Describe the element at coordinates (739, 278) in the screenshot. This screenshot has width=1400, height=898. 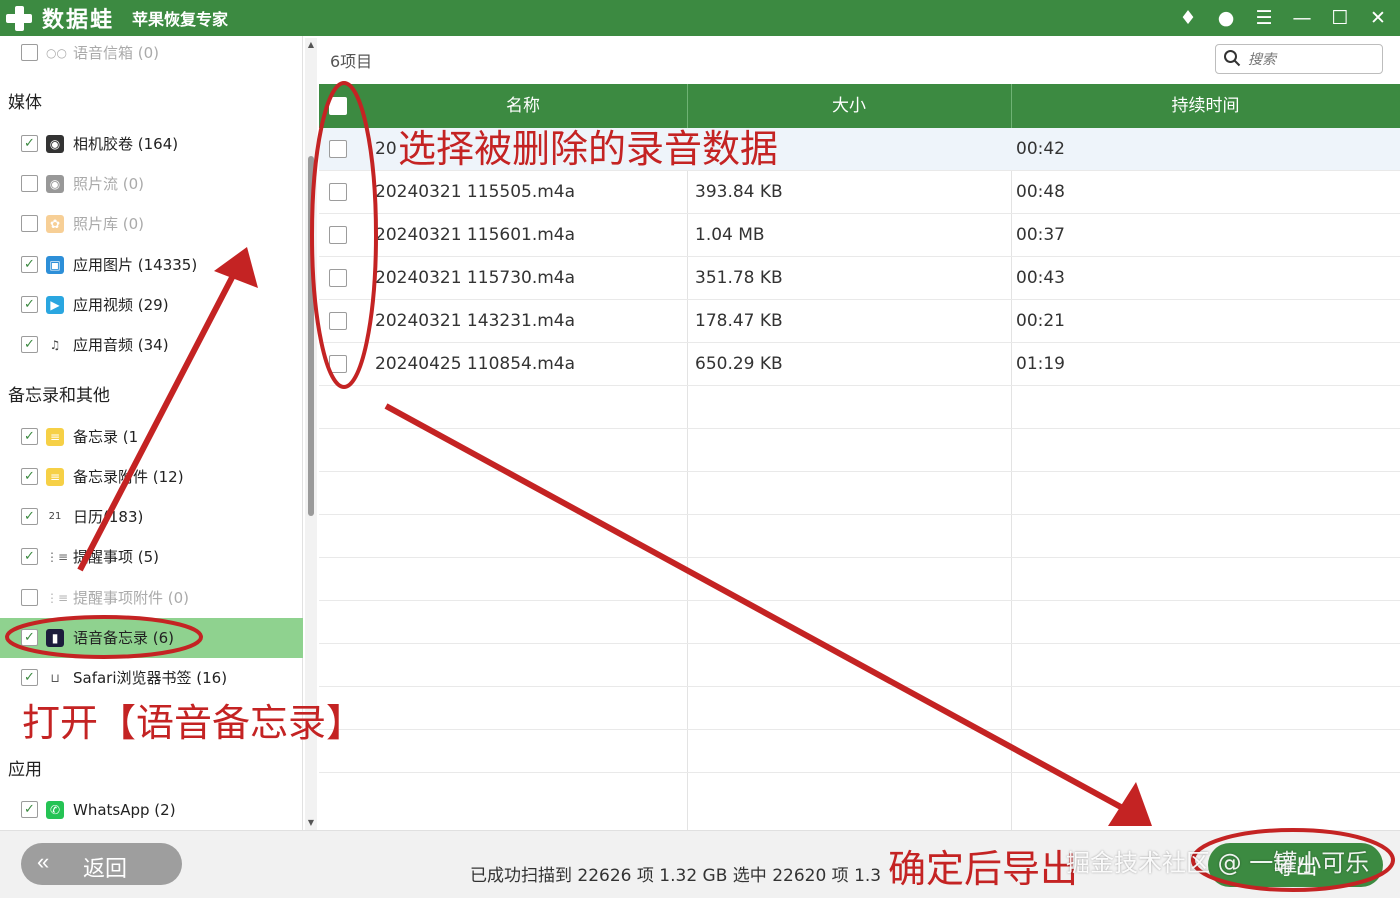
I see `row-size: 351.78 KB` at that location.